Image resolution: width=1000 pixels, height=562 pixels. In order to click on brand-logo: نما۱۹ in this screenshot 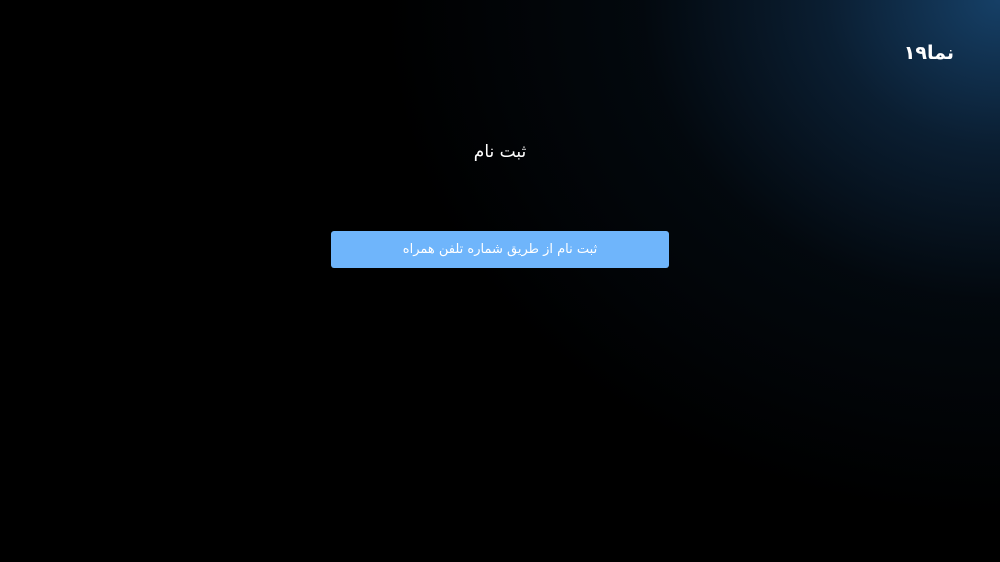, I will do `click(929, 53)`.